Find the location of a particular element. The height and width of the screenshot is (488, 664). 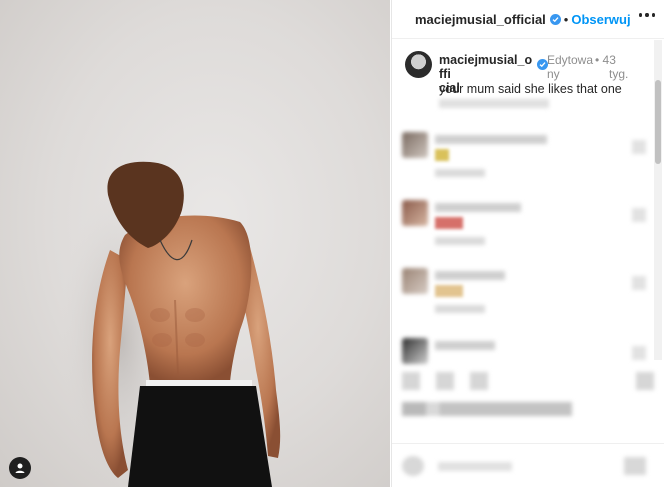

add-comment-bar is located at coordinates (528, 465).